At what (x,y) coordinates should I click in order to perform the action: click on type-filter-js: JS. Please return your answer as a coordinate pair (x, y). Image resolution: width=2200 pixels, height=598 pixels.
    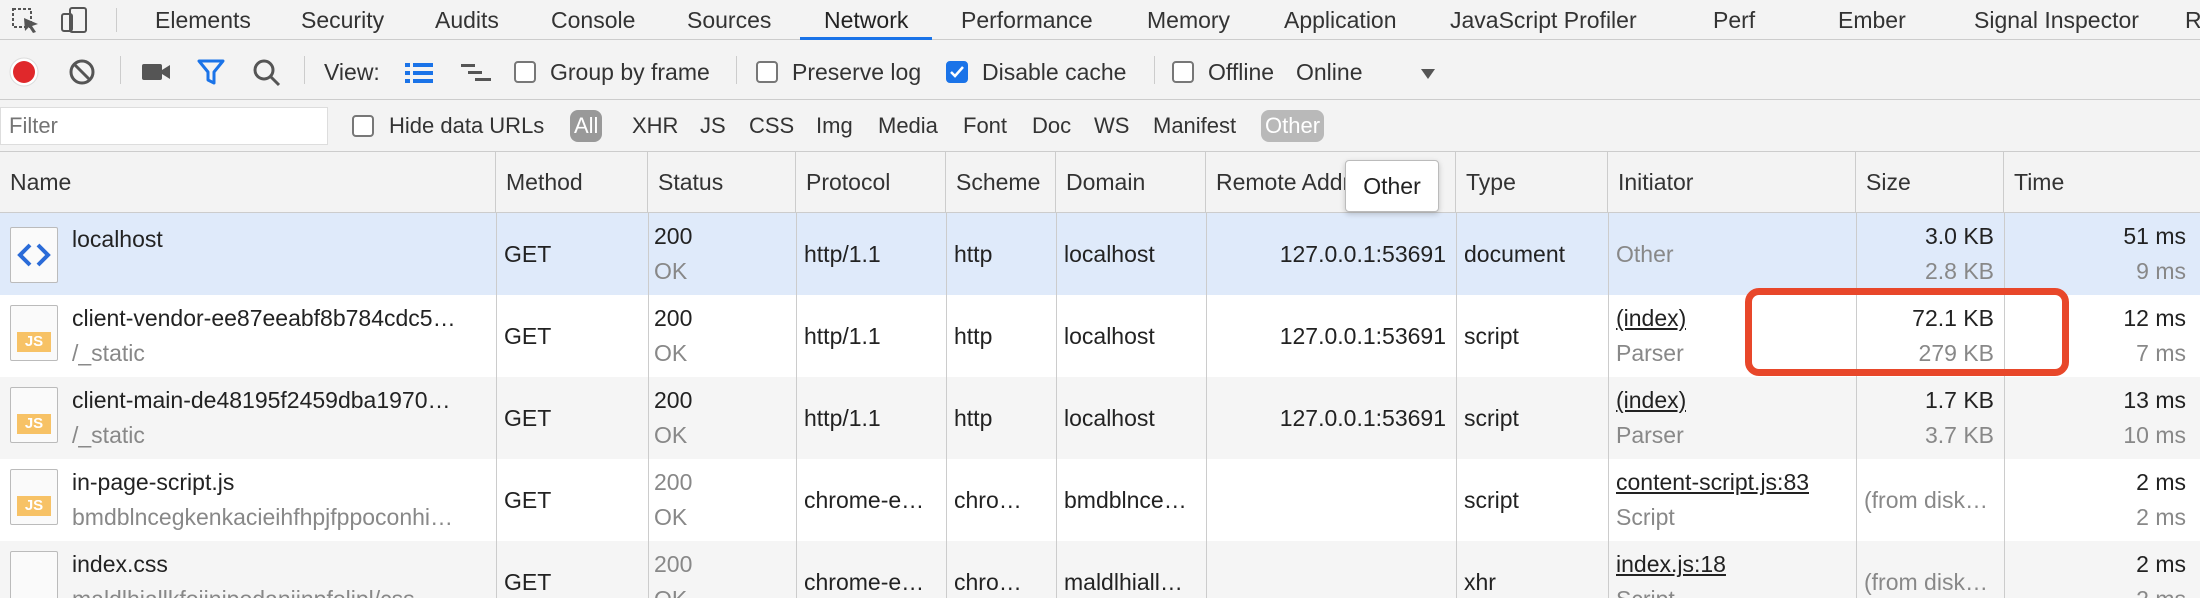
    Looking at the image, I should click on (713, 126).